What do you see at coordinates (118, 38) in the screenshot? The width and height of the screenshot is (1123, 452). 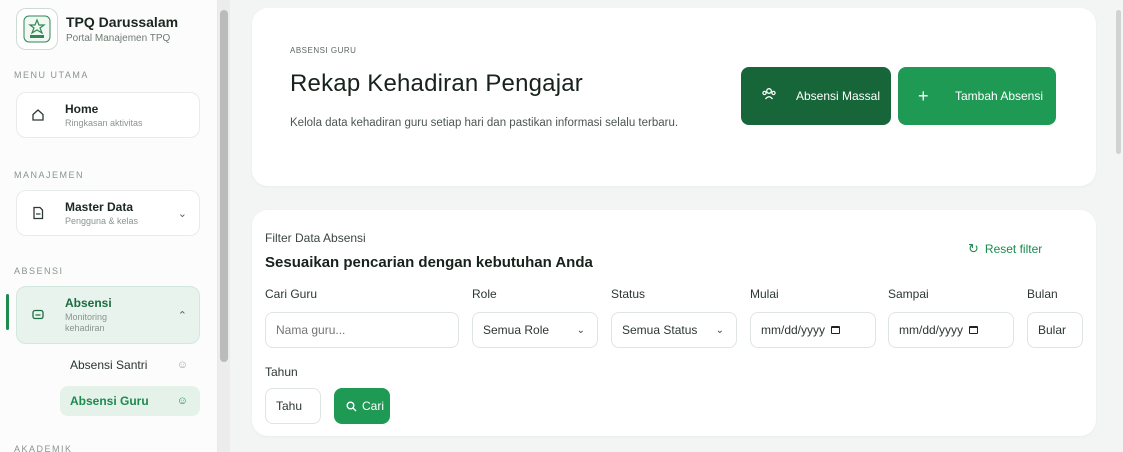 I see `brand-subtitle: Portal Manajemen TPQ` at bounding box center [118, 38].